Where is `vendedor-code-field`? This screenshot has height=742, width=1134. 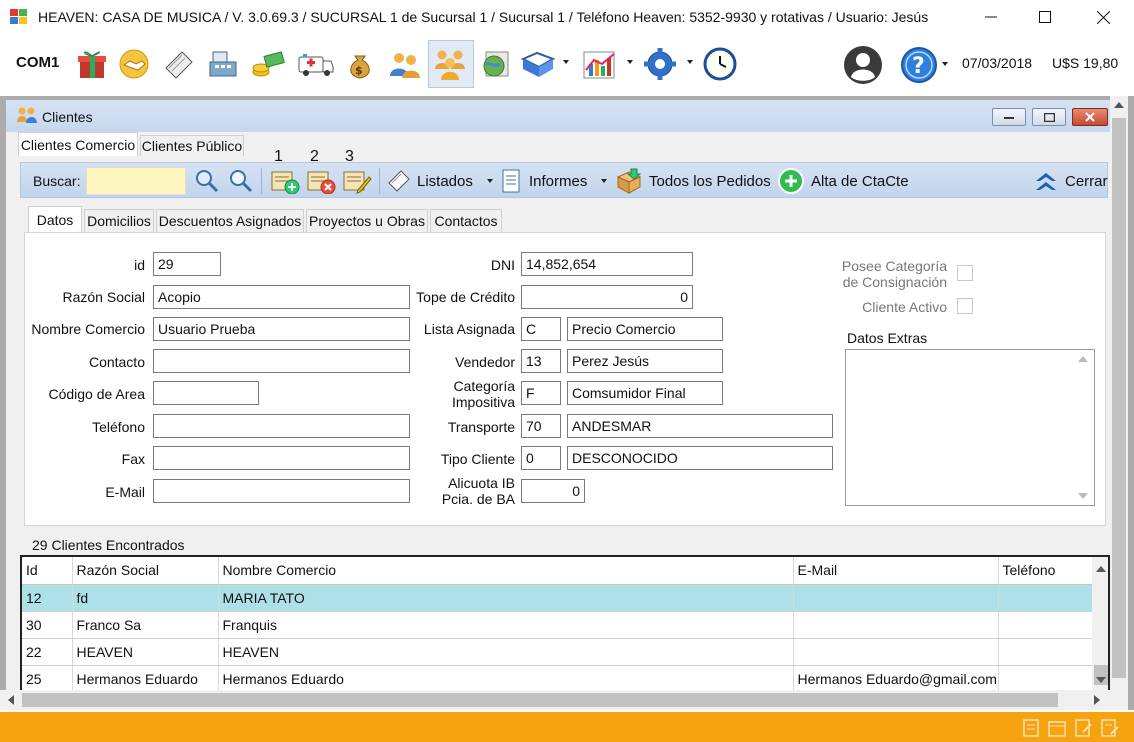 vendedor-code-field is located at coordinates (541, 361).